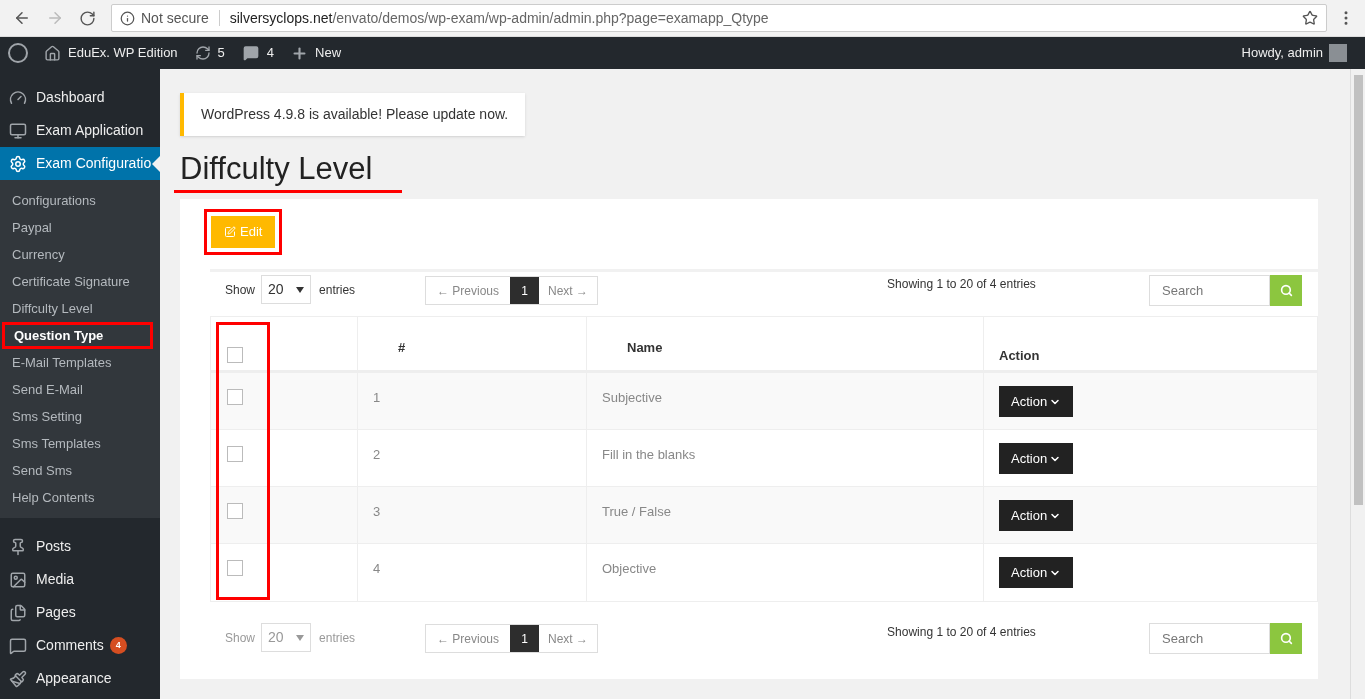 The width and height of the screenshot is (1365, 699). I want to click on submenu-item: Configurations, so click(80, 200).